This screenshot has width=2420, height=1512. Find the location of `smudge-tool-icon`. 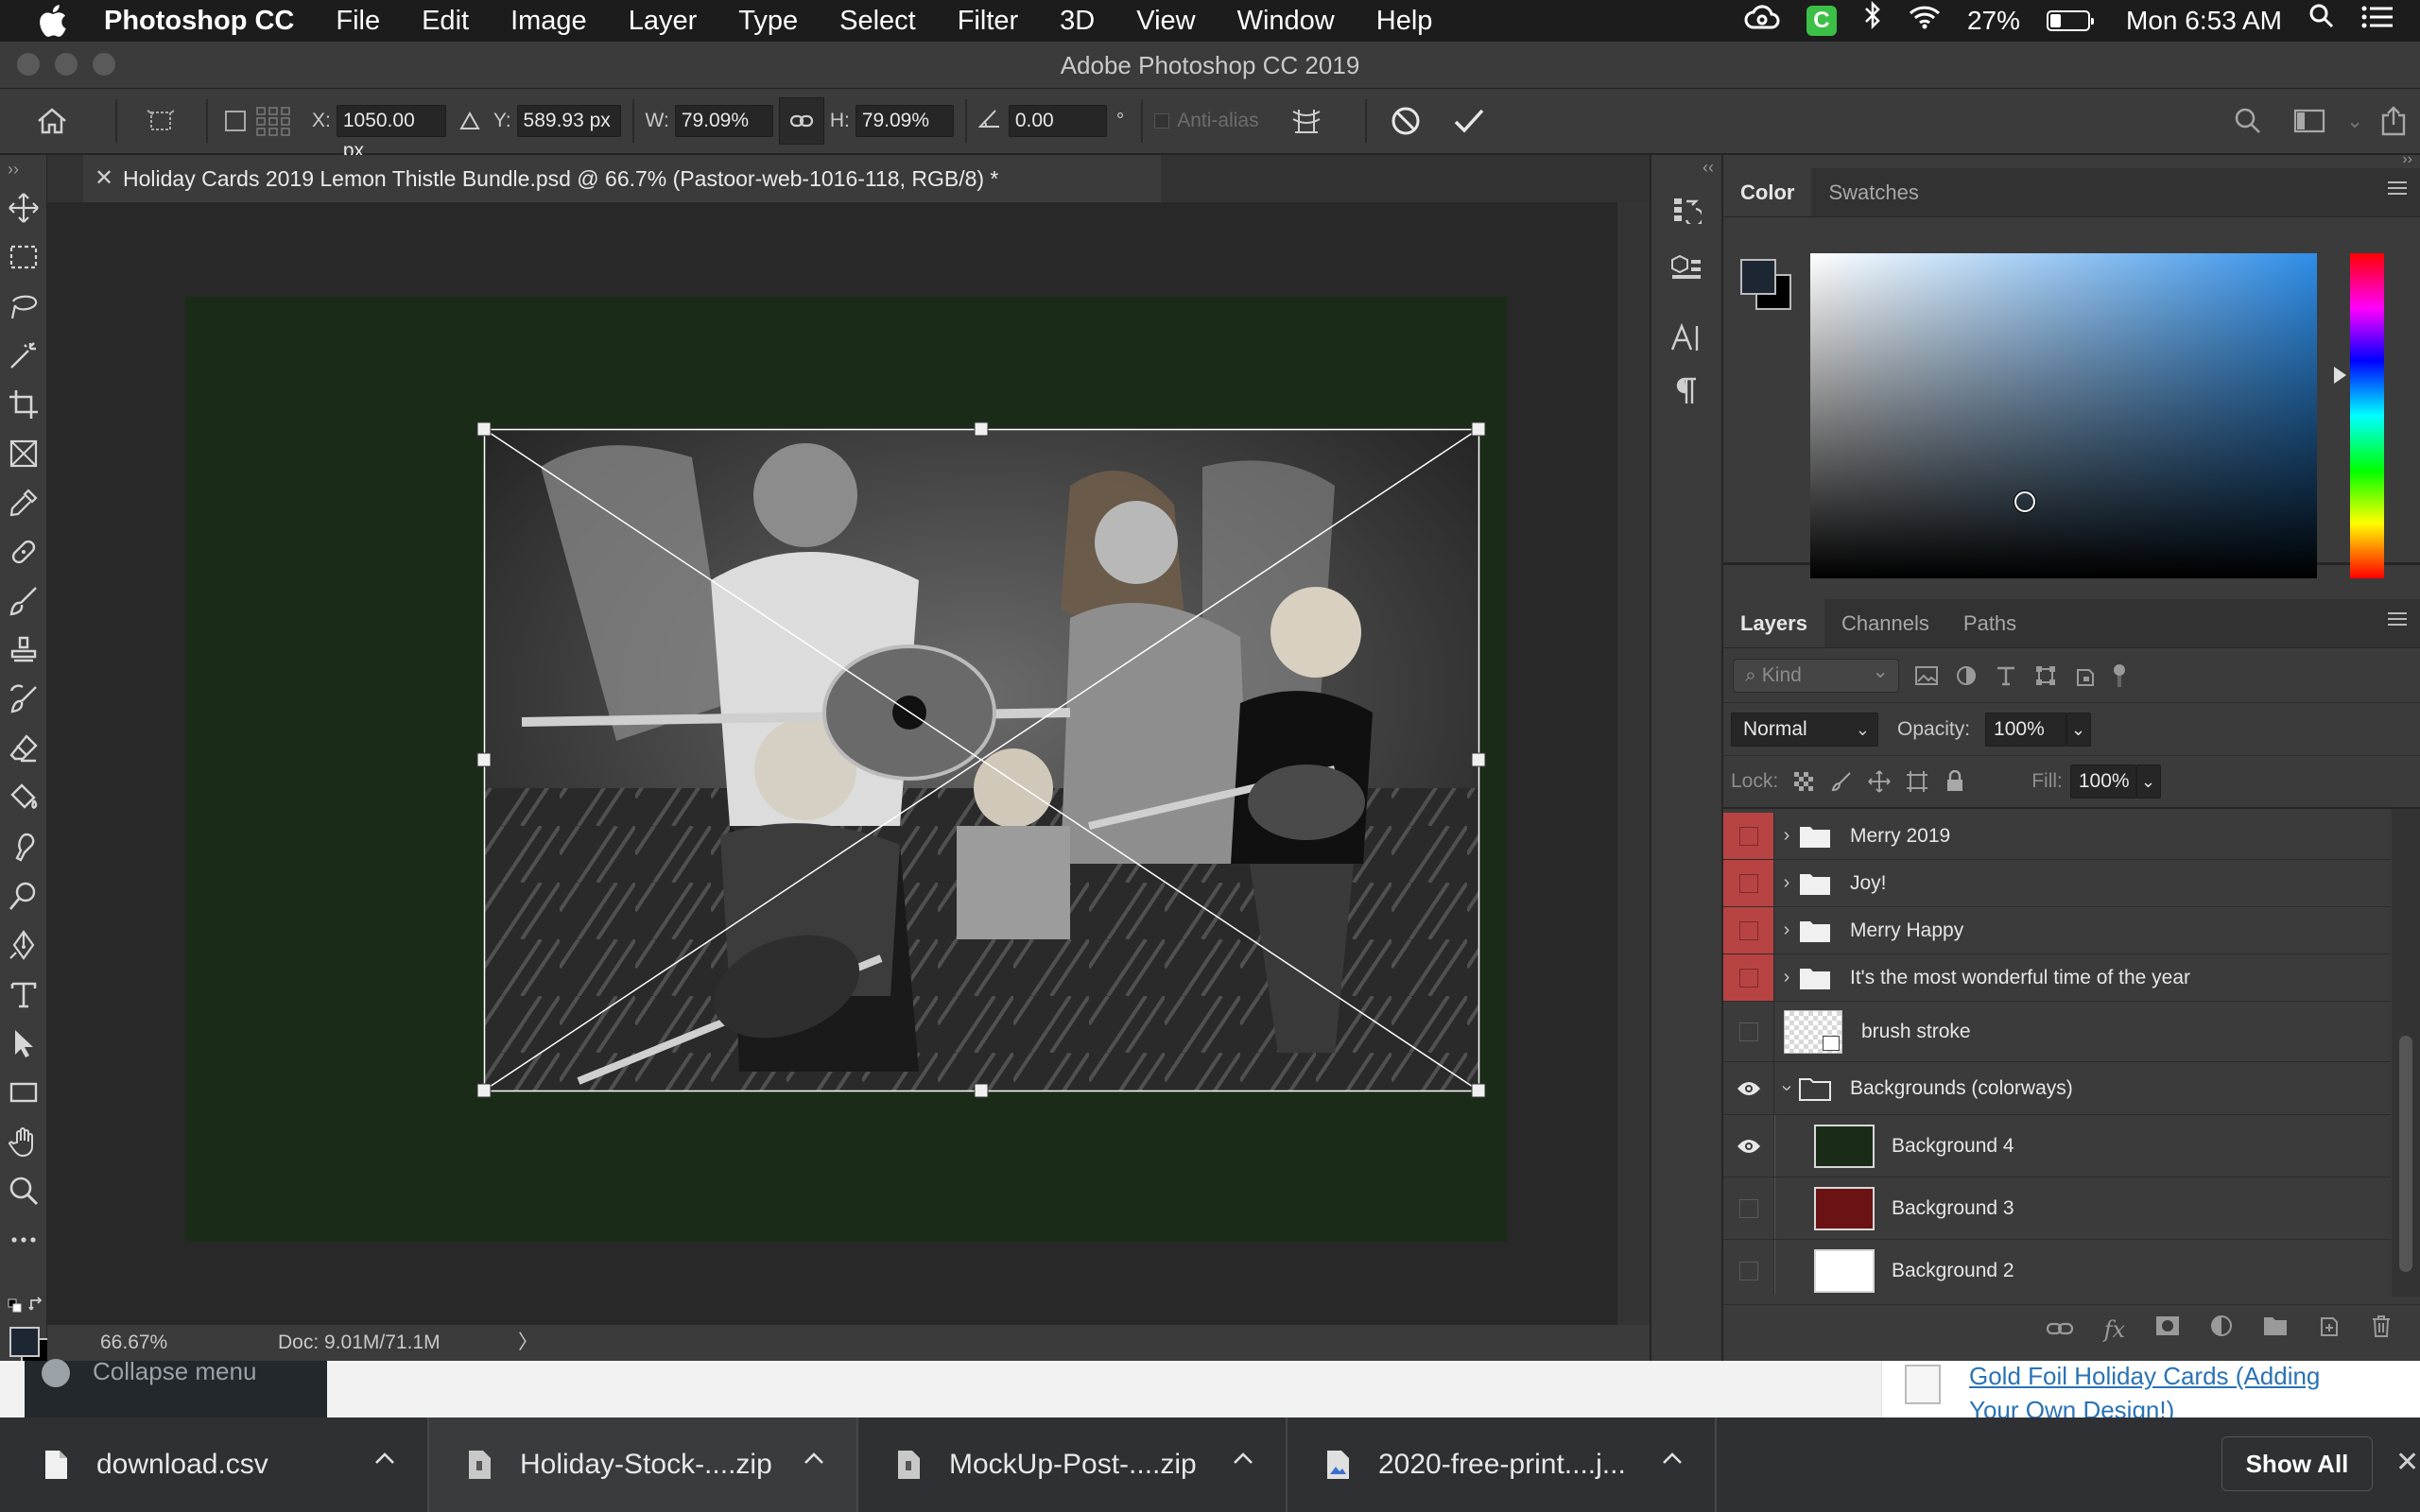

smudge-tool-icon is located at coordinates (24, 846).